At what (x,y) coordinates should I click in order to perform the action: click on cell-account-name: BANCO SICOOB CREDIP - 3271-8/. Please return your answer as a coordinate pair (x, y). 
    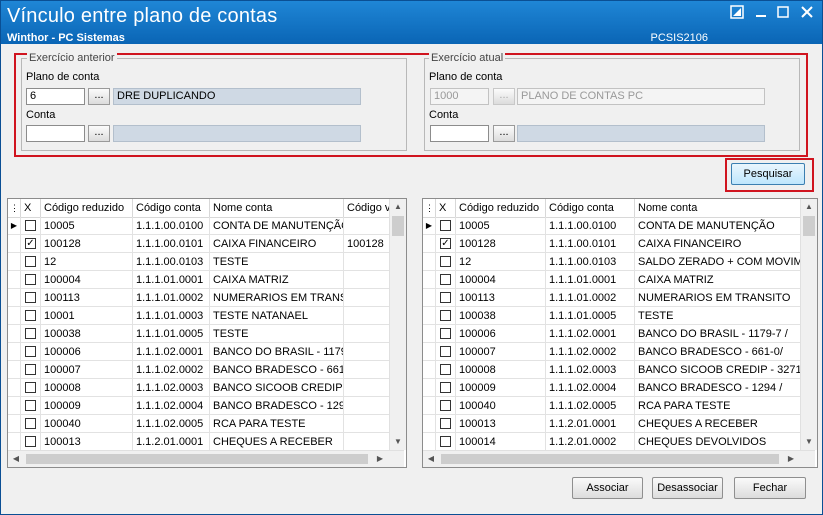
    Looking at the image, I should click on (718, 370).